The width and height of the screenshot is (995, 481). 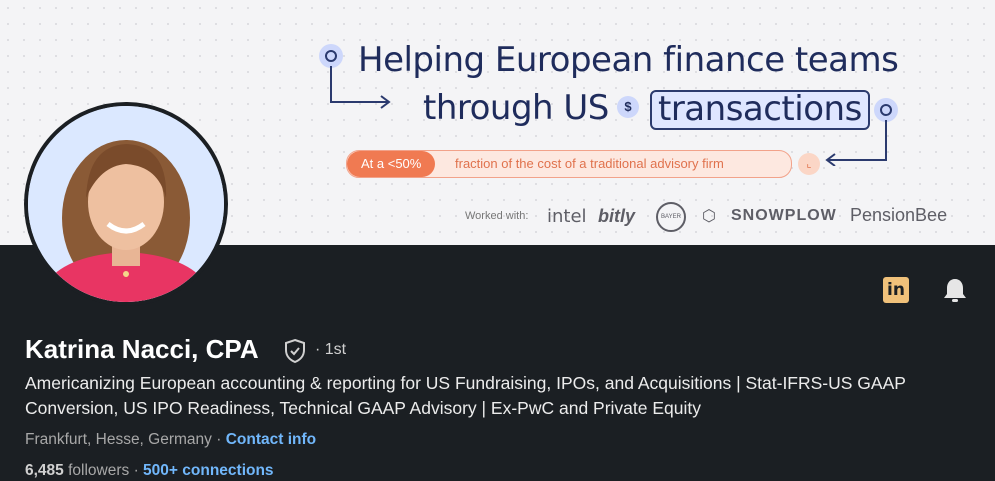 What do you see at coordinates (567, 216) in the screenshot?
I see `intel-logo: intel` at bounding box center [567, 216].